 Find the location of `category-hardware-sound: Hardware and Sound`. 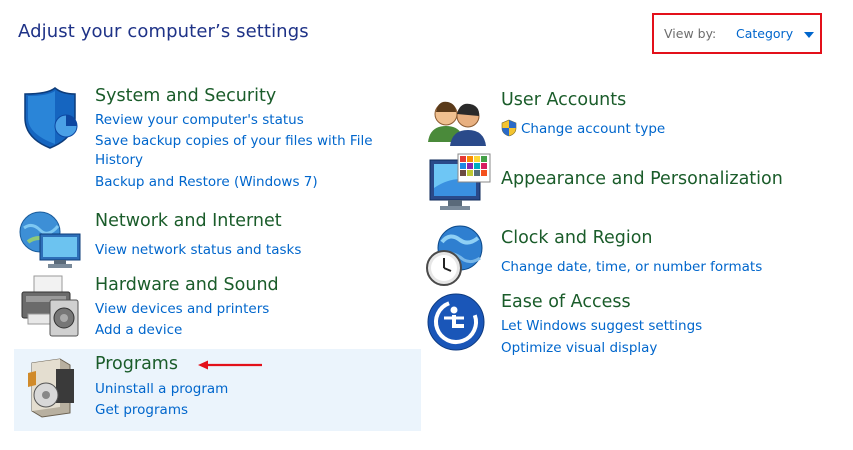

category-hardware-sound: Hardware and Sound is located at coordinates (187, 285).